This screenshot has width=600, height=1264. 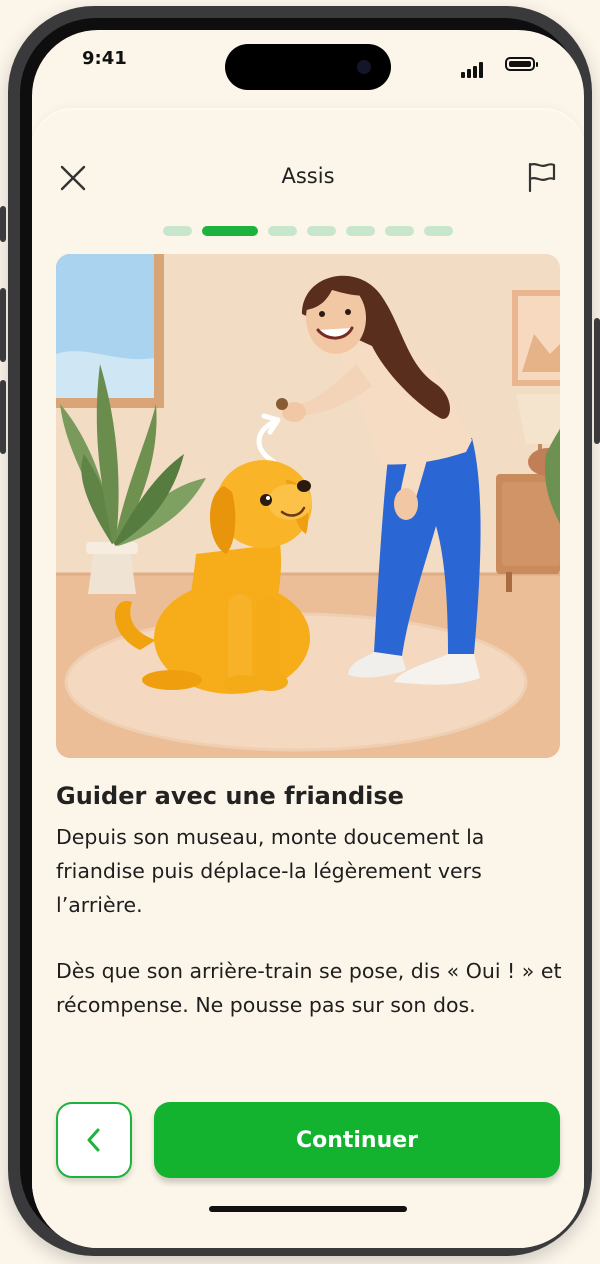 I want to click on action-button, so click(x=3, y=224).